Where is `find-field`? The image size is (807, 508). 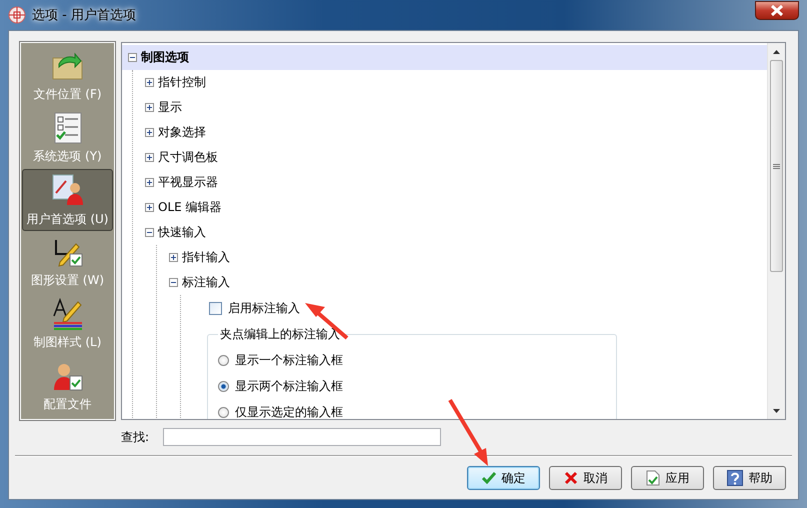
find-field is located at coordinates (302, 437).